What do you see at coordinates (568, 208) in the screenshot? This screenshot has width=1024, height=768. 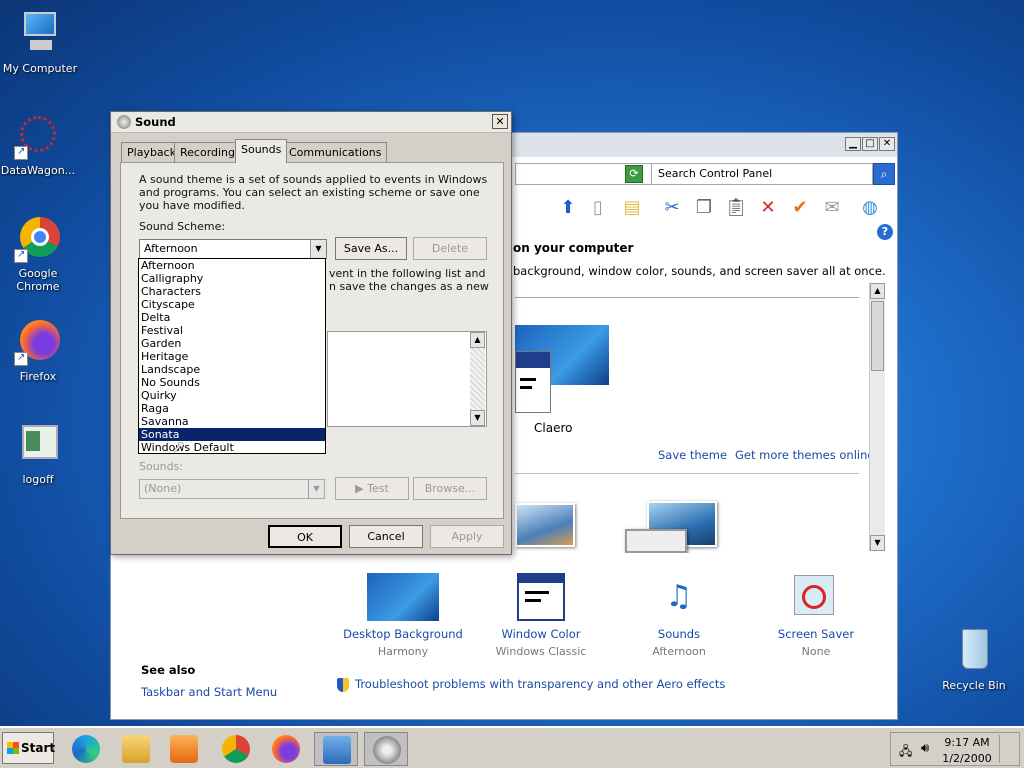 I see `up-folder-icon: ⬆` at bounding box center [568, 208].